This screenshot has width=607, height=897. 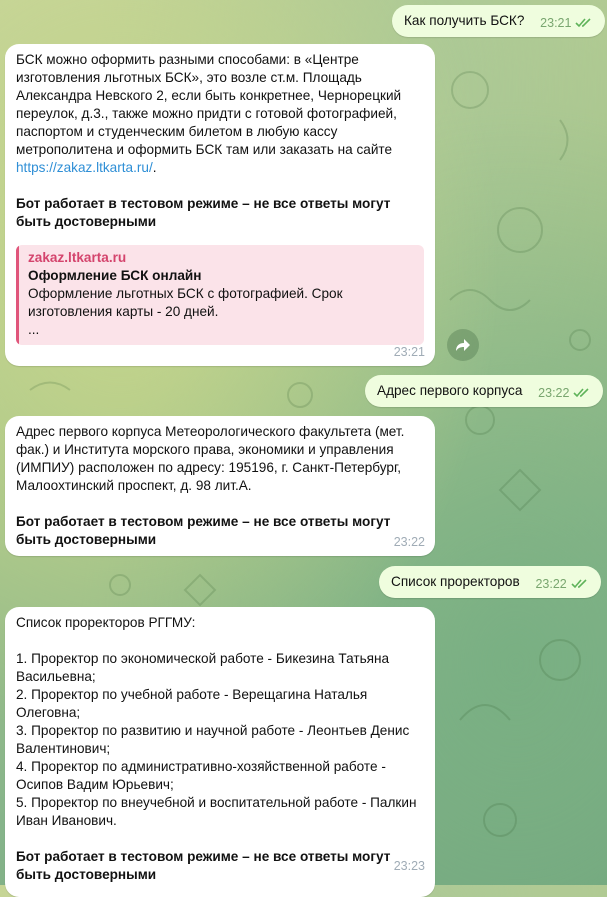 I want to click on message-heading: Список проректоров РГГМУ:, so click(x=106, y=622).